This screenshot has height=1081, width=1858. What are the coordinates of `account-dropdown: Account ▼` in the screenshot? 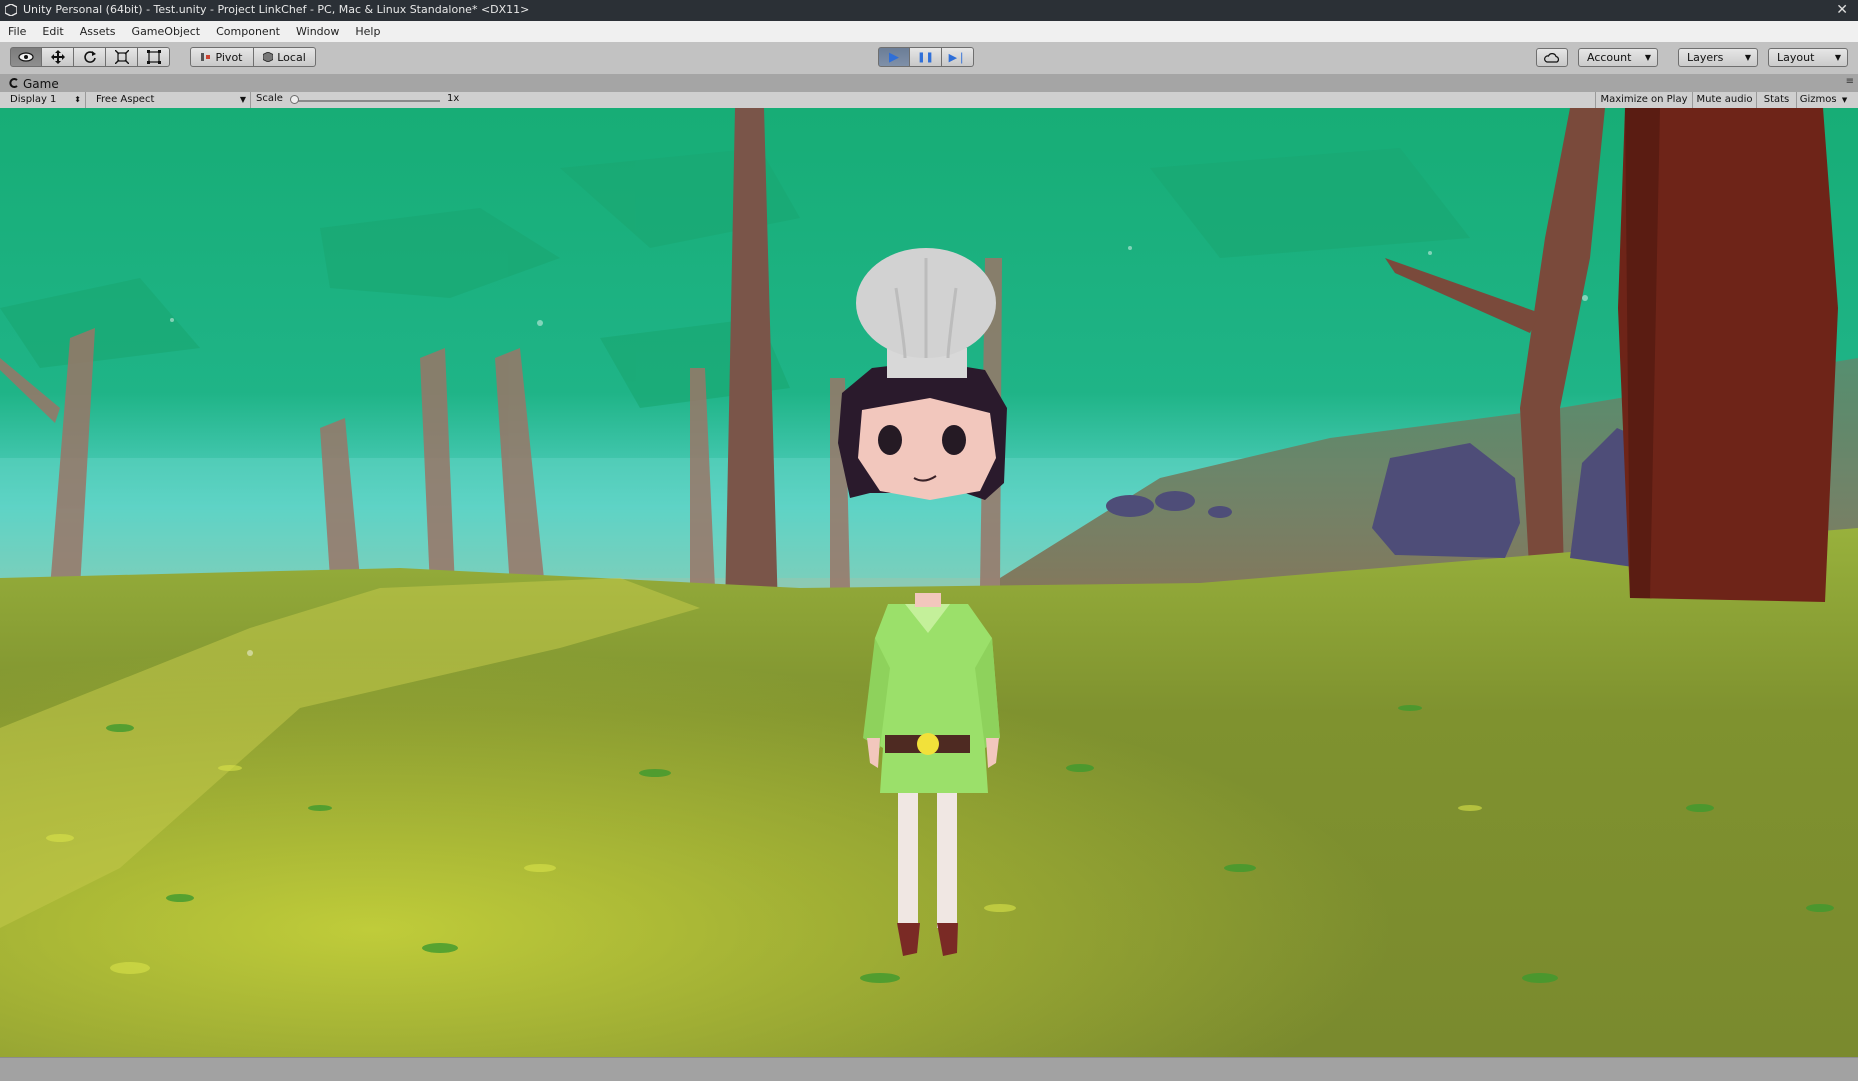 It's located at (1618, 57).